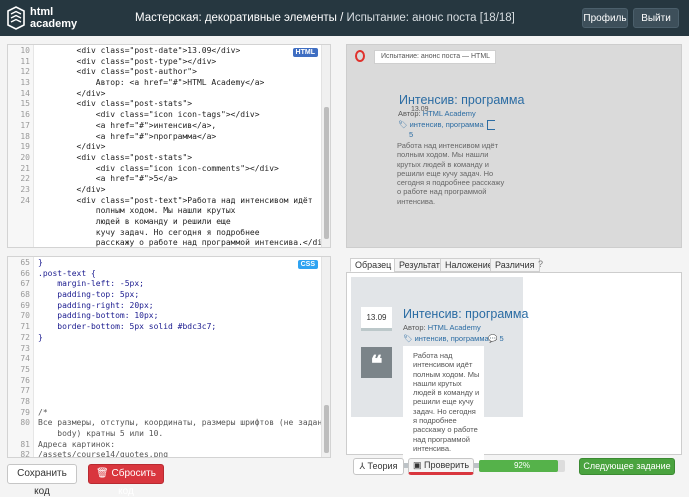 This screenshot has width=689, height=497. What do you see at coordinates (43, 412) in the screenshot?
I see `line-text: /*` at bounding box center [43, 412].